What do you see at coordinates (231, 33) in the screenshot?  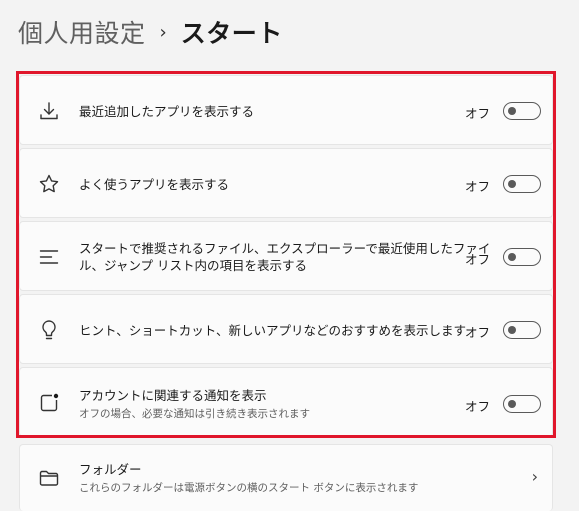 I see `page-title: スタート` at bounding box center [231, 33].